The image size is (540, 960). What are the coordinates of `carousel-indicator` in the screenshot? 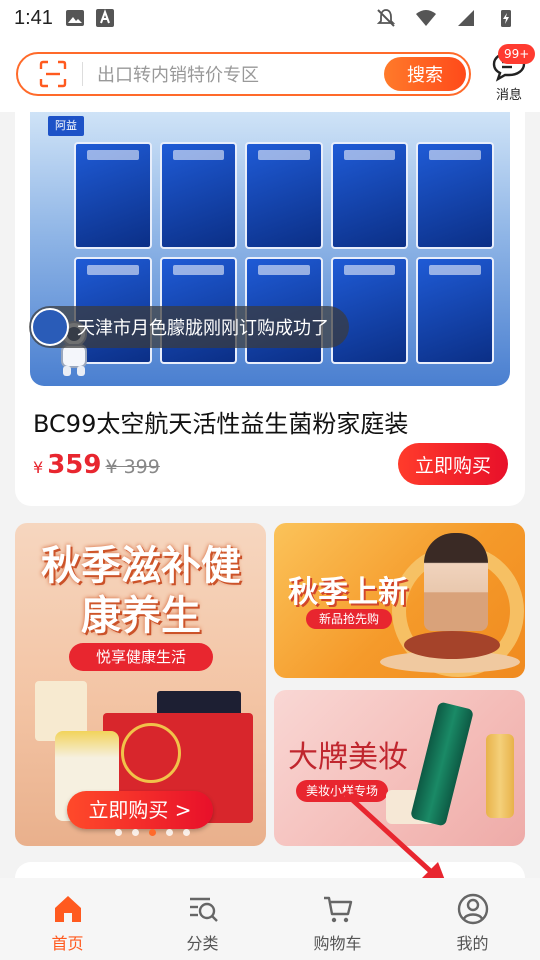 It's located at (152, 832).